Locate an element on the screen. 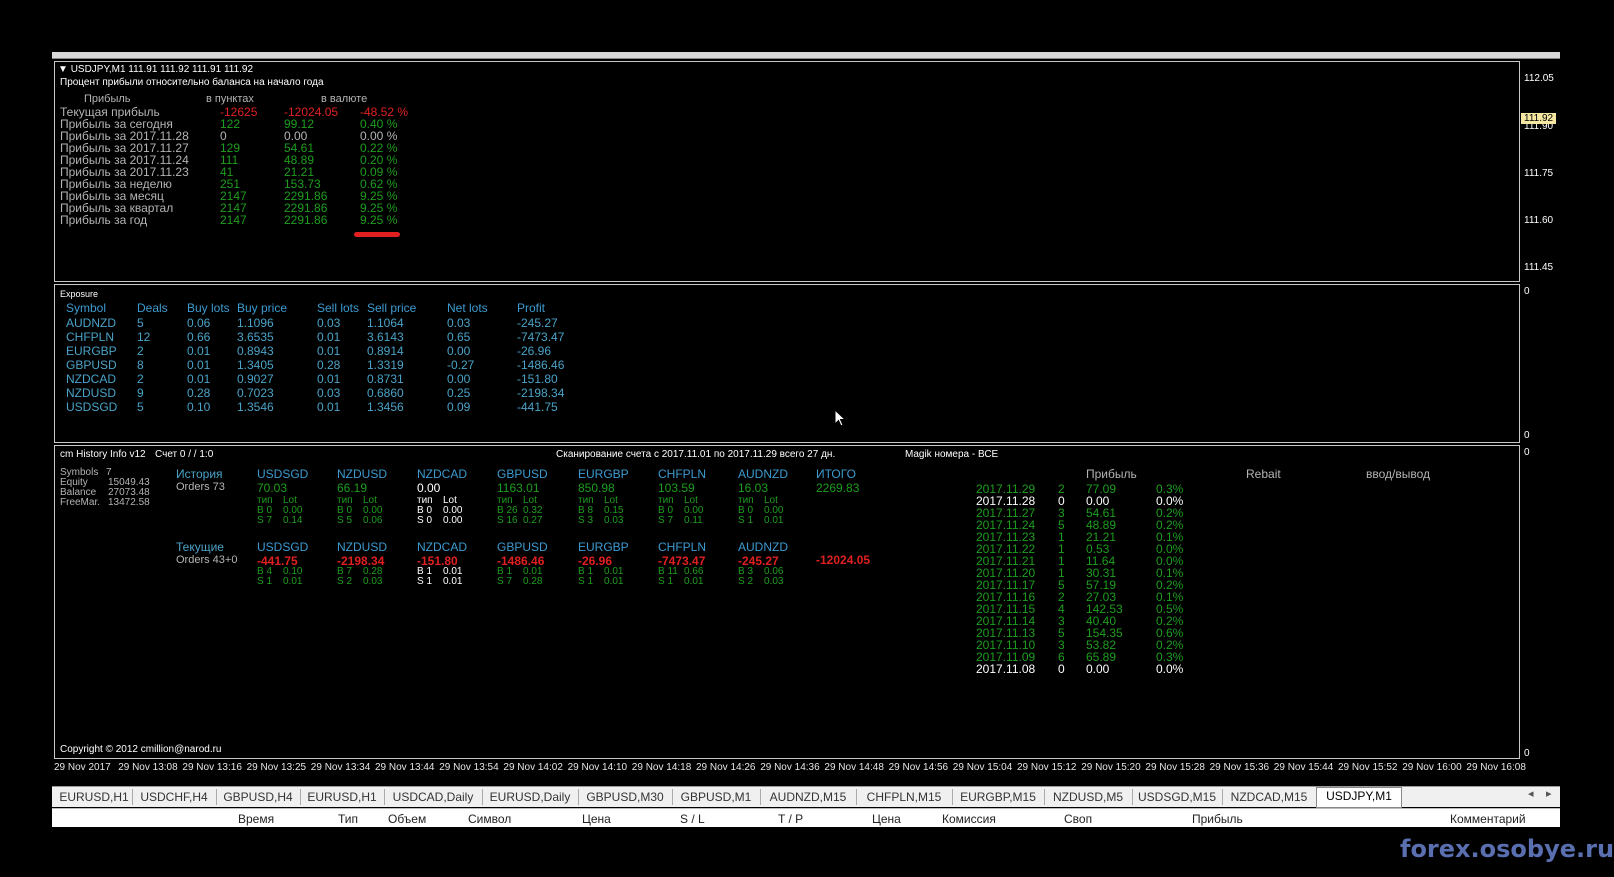  chart-tab: USDCHF,H4 is located at coordinates (174, 797).